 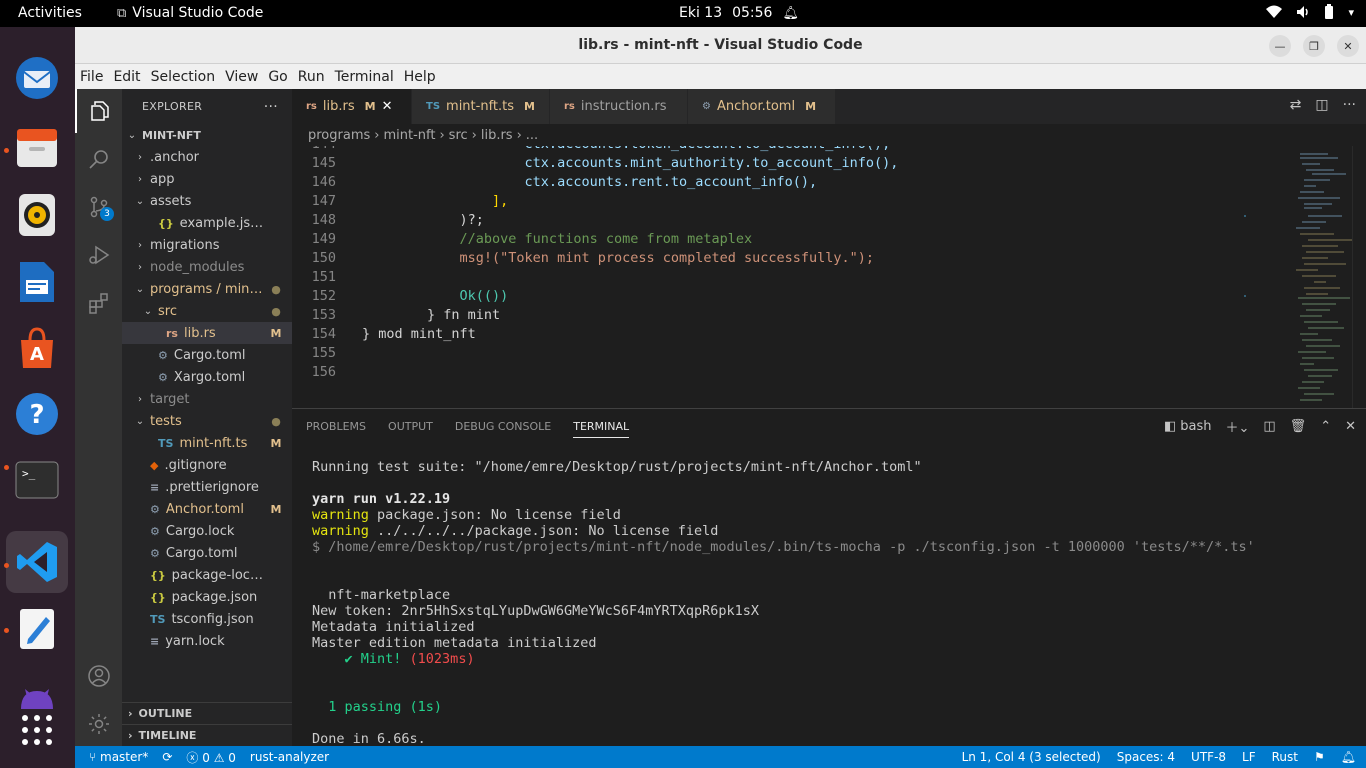 What do you see at coordinates (369, 739) in the screenshot?
I see `terminal-line: Done in 6.66s.` at bounding box center [369, 739].